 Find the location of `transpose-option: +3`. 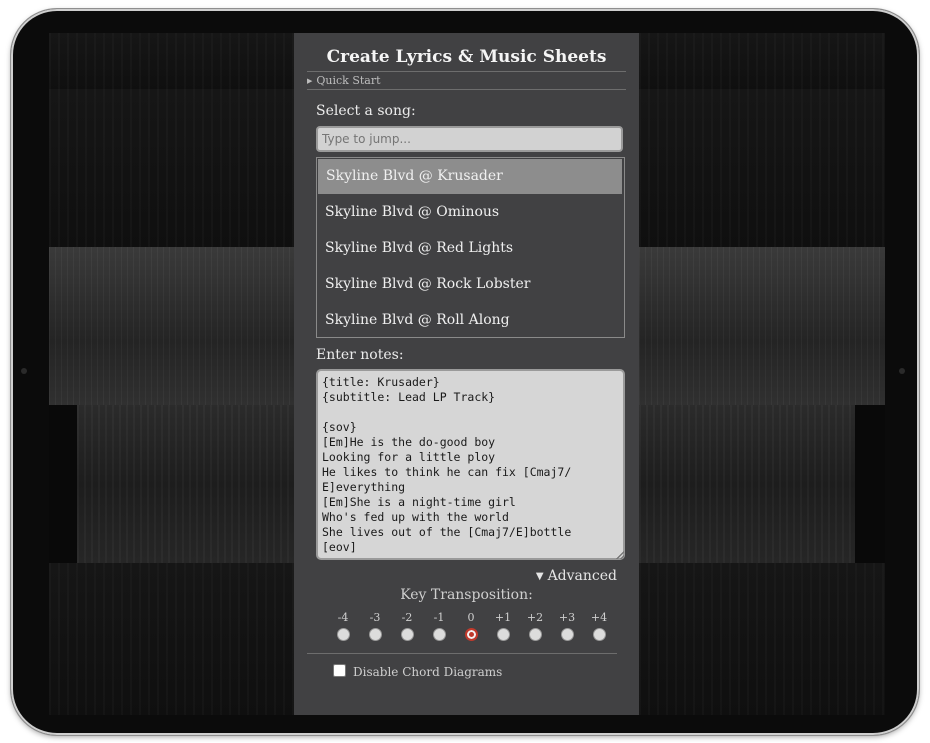

transpose-option: +3 is located at coordinates (567, 626).